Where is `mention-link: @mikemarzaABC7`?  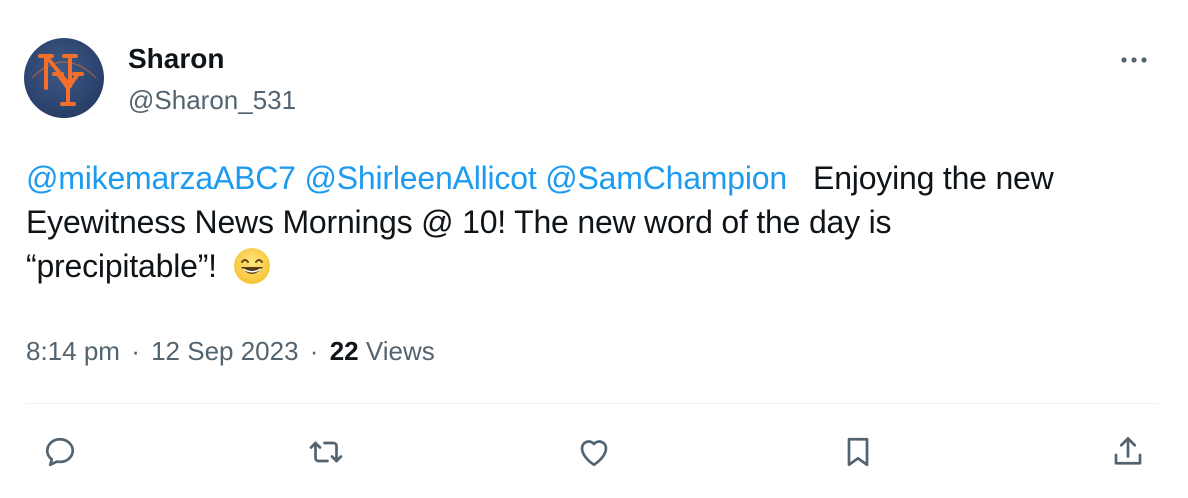 mention-link: @mikemarzaABC7 is located at coordinates (161, 178).